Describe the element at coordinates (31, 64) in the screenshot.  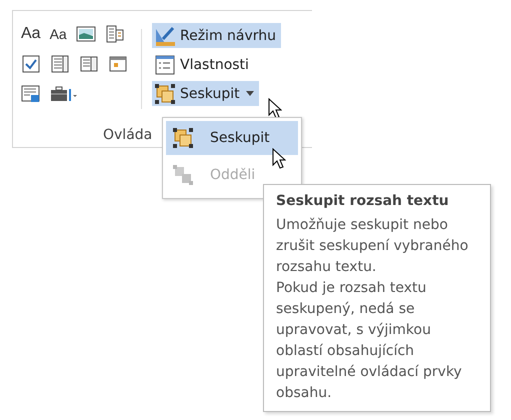
I see `checkbox-control-icon` at that location.